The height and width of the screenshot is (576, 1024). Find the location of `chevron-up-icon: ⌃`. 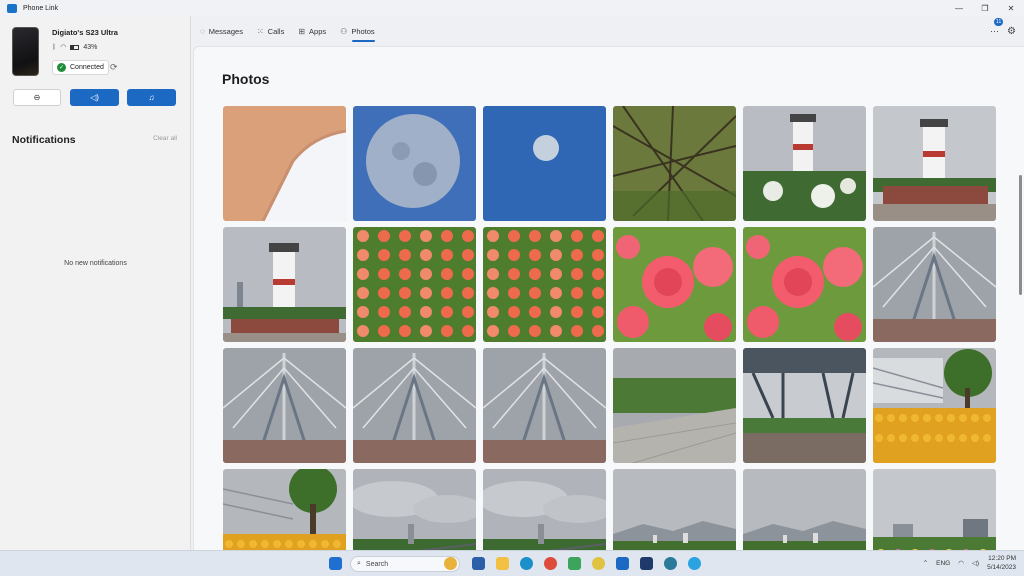

chevron-up-icon: ⌃ is located at coordinates (925, 563).